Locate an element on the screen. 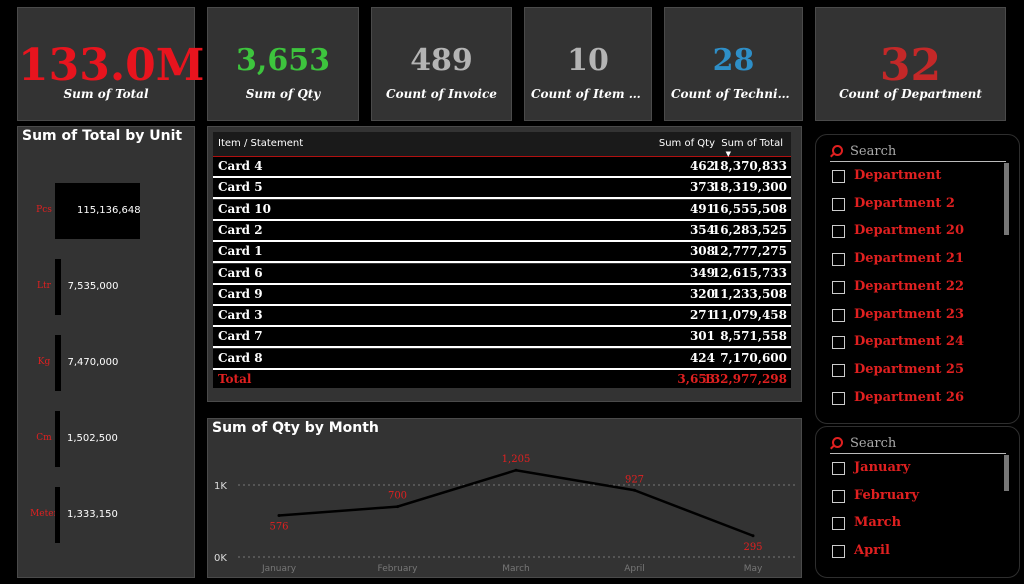 The image size is (1024, 584). department-item-label: Department 2 is located at coordinates (904, 203).